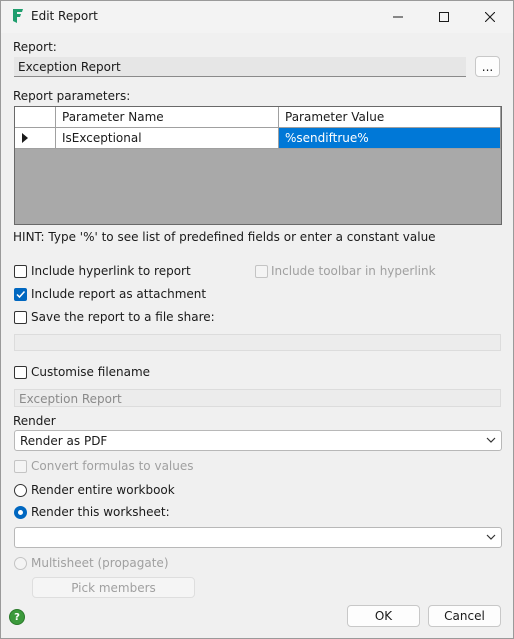  Describe the element at coordinates (18, 16) in the screenshot. I see `app-logo-icon` at that location.